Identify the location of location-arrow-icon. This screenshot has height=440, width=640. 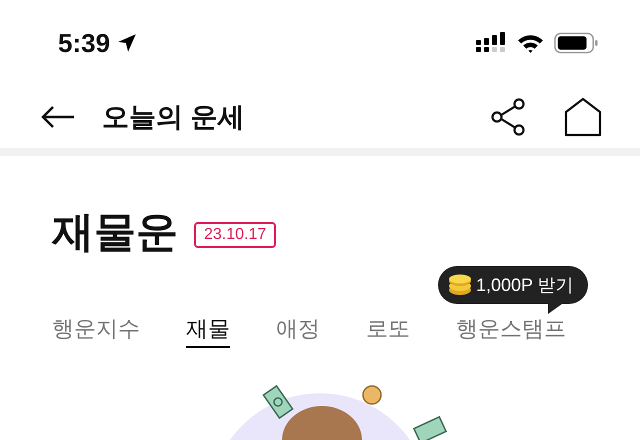
(127, 43).